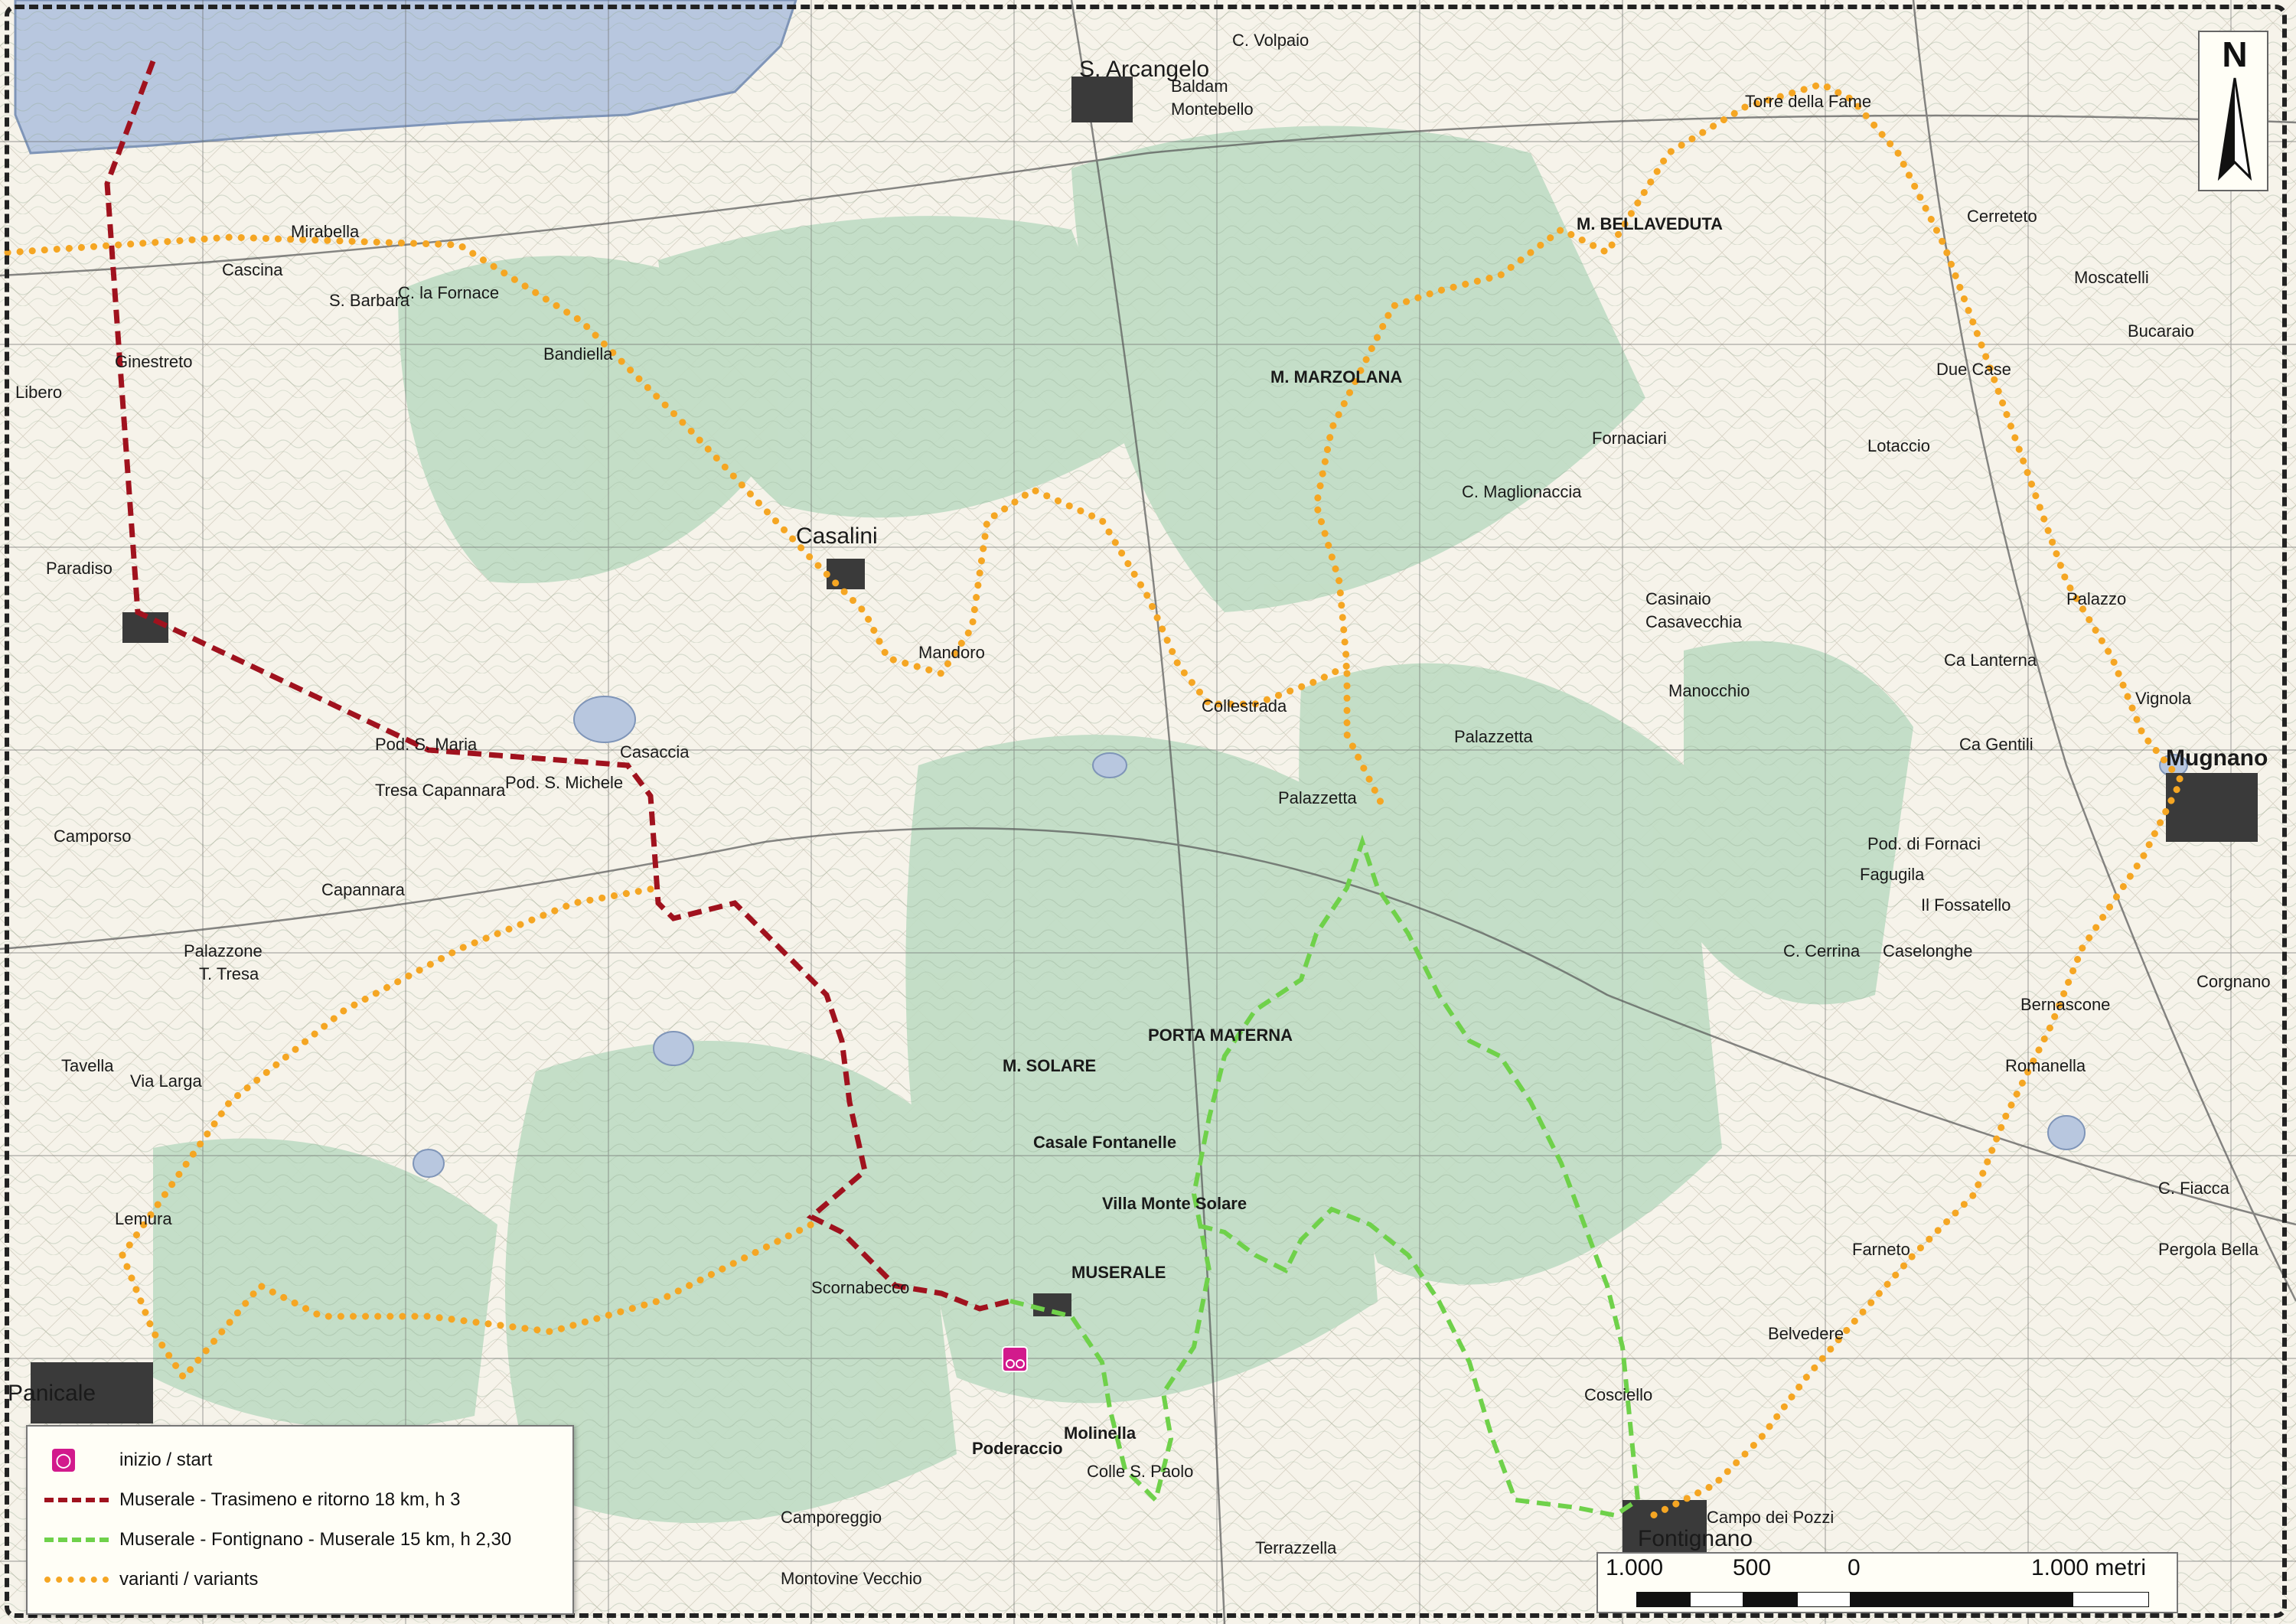 The height and width of the screenshot is (1624, 2296). Describe the element at coordinates (38, 393) in the screenshot. I see `place-label: Libero` at that location.